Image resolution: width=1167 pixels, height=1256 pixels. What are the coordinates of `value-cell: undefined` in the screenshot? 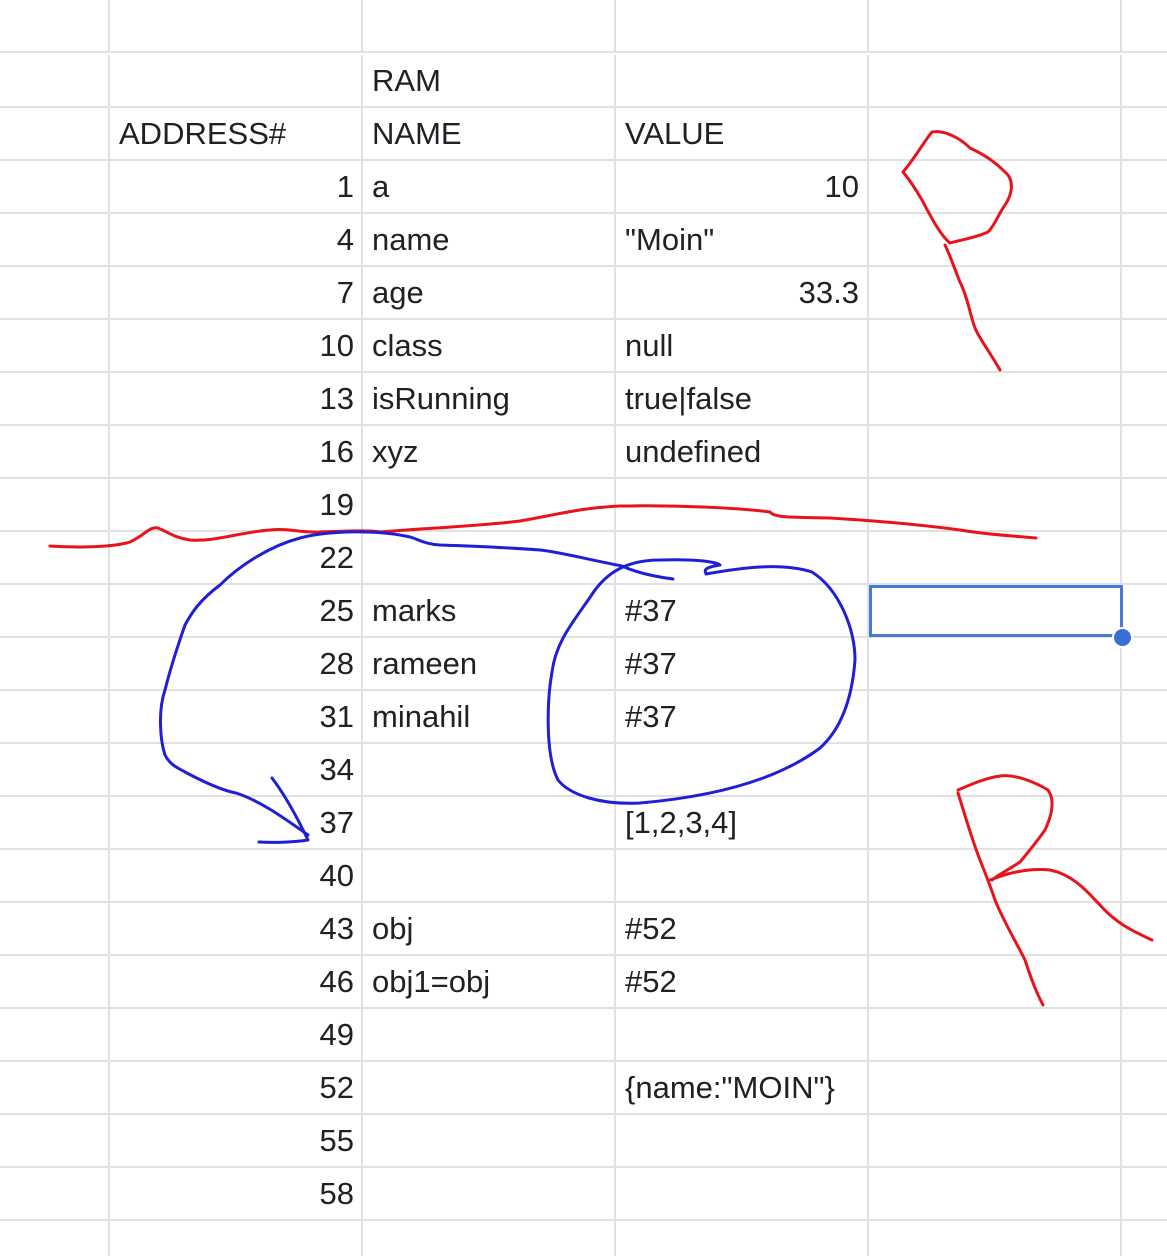 It's located at (742, 451).